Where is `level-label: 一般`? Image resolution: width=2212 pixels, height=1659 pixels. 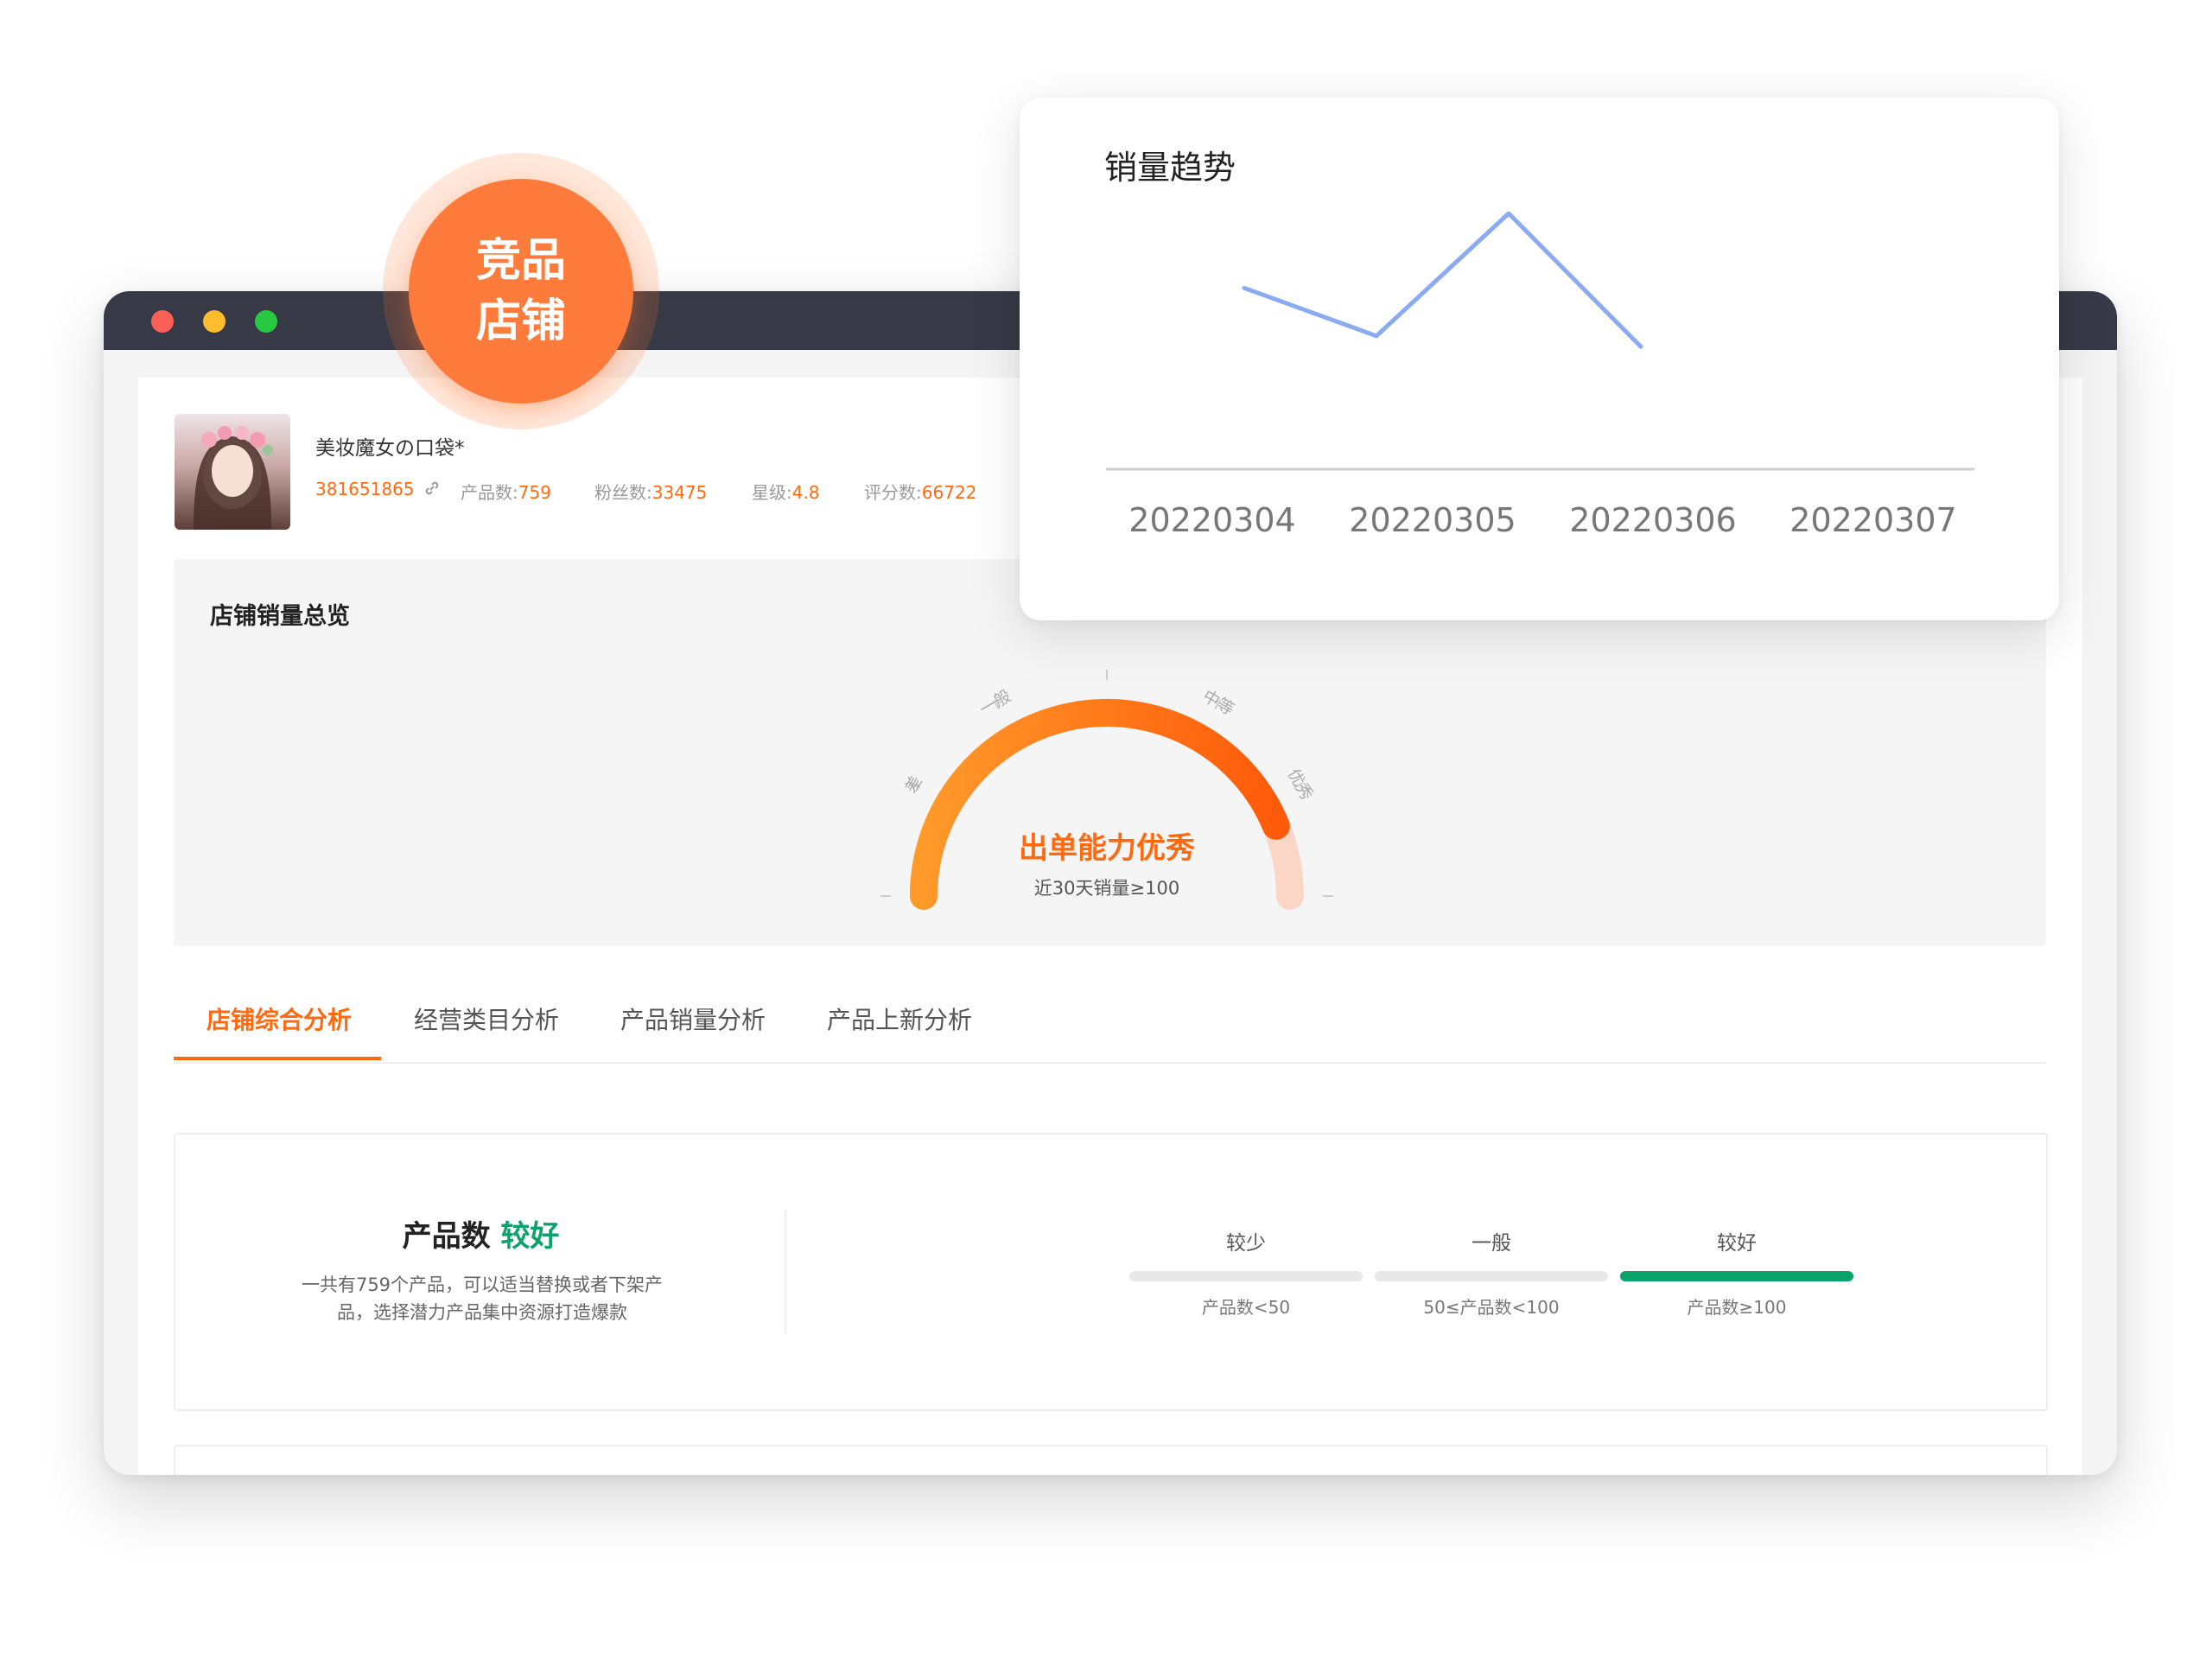 level-label: 一般 is located at coordinates (1491, 1243).